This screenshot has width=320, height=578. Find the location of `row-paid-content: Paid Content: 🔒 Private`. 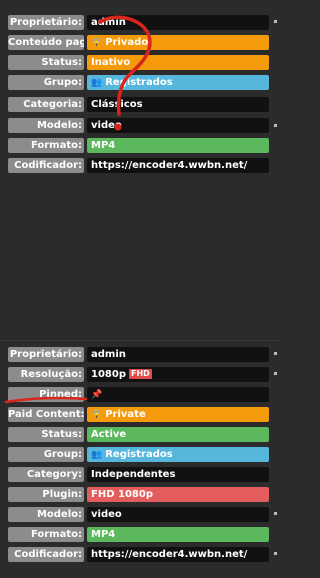

row-paid-content: Paid Content: 🔒 Private is located at coordinates (139, 415).